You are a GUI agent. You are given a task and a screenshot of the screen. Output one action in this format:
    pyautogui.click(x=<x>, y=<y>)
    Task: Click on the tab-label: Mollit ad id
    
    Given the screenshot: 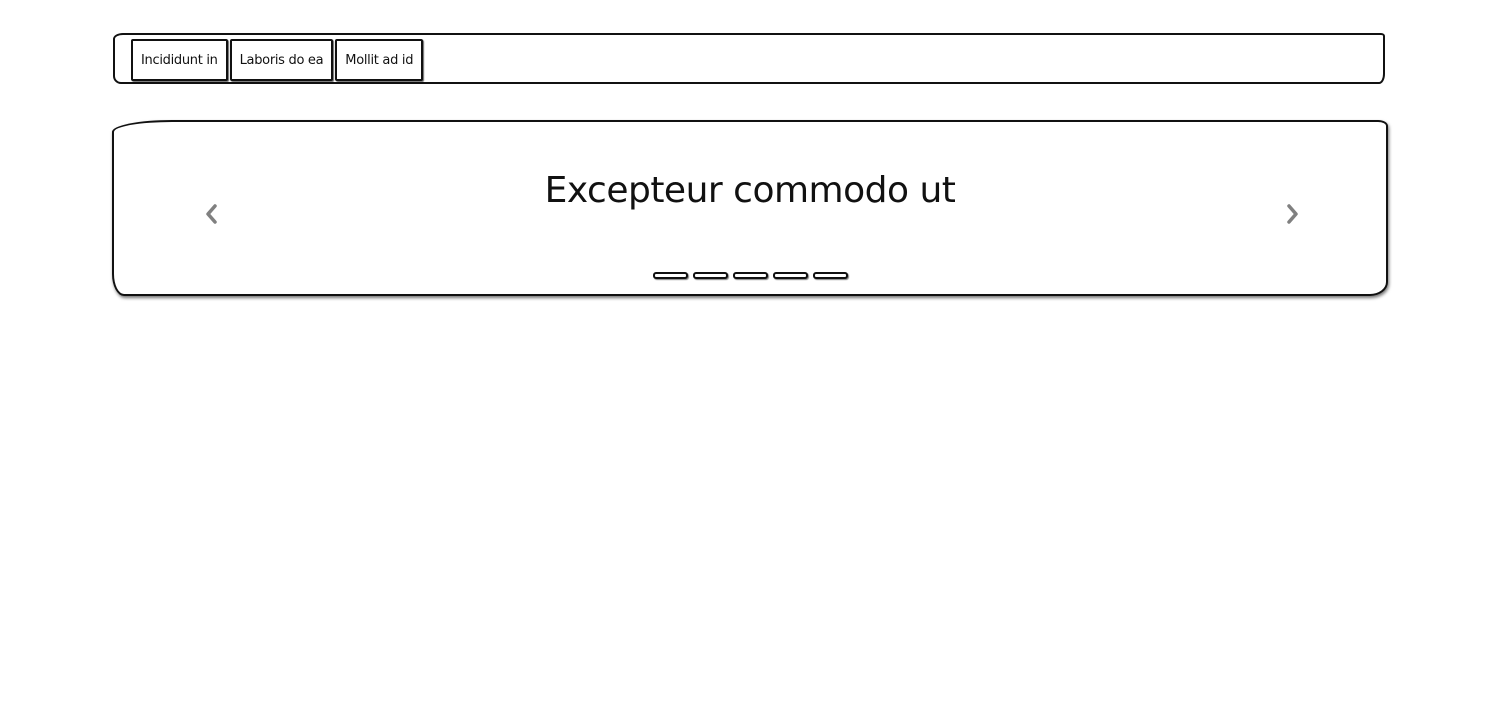 What is the action you would take?
    pyautogui.click(x=379, y=60)
    